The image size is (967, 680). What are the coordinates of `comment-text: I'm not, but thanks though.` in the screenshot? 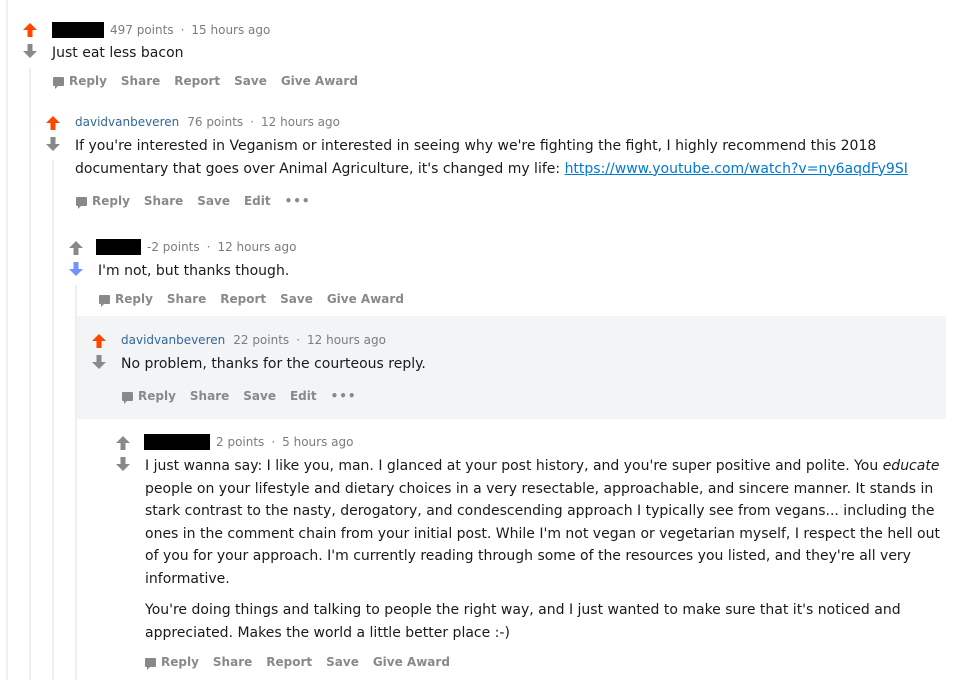 It's located at (194, 271).